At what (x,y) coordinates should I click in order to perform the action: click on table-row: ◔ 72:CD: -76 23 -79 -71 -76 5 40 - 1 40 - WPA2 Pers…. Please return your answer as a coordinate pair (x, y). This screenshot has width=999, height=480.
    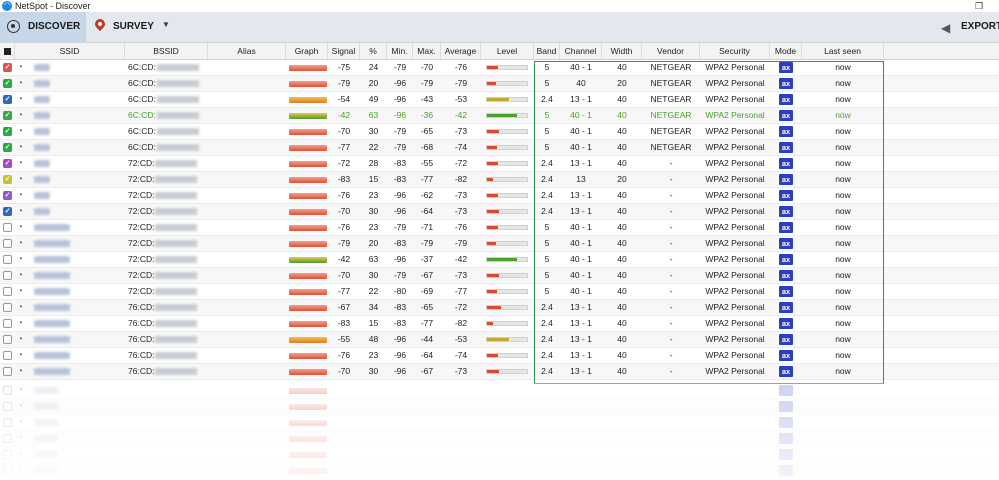
    Looking at the image, I should click on (499, 228).